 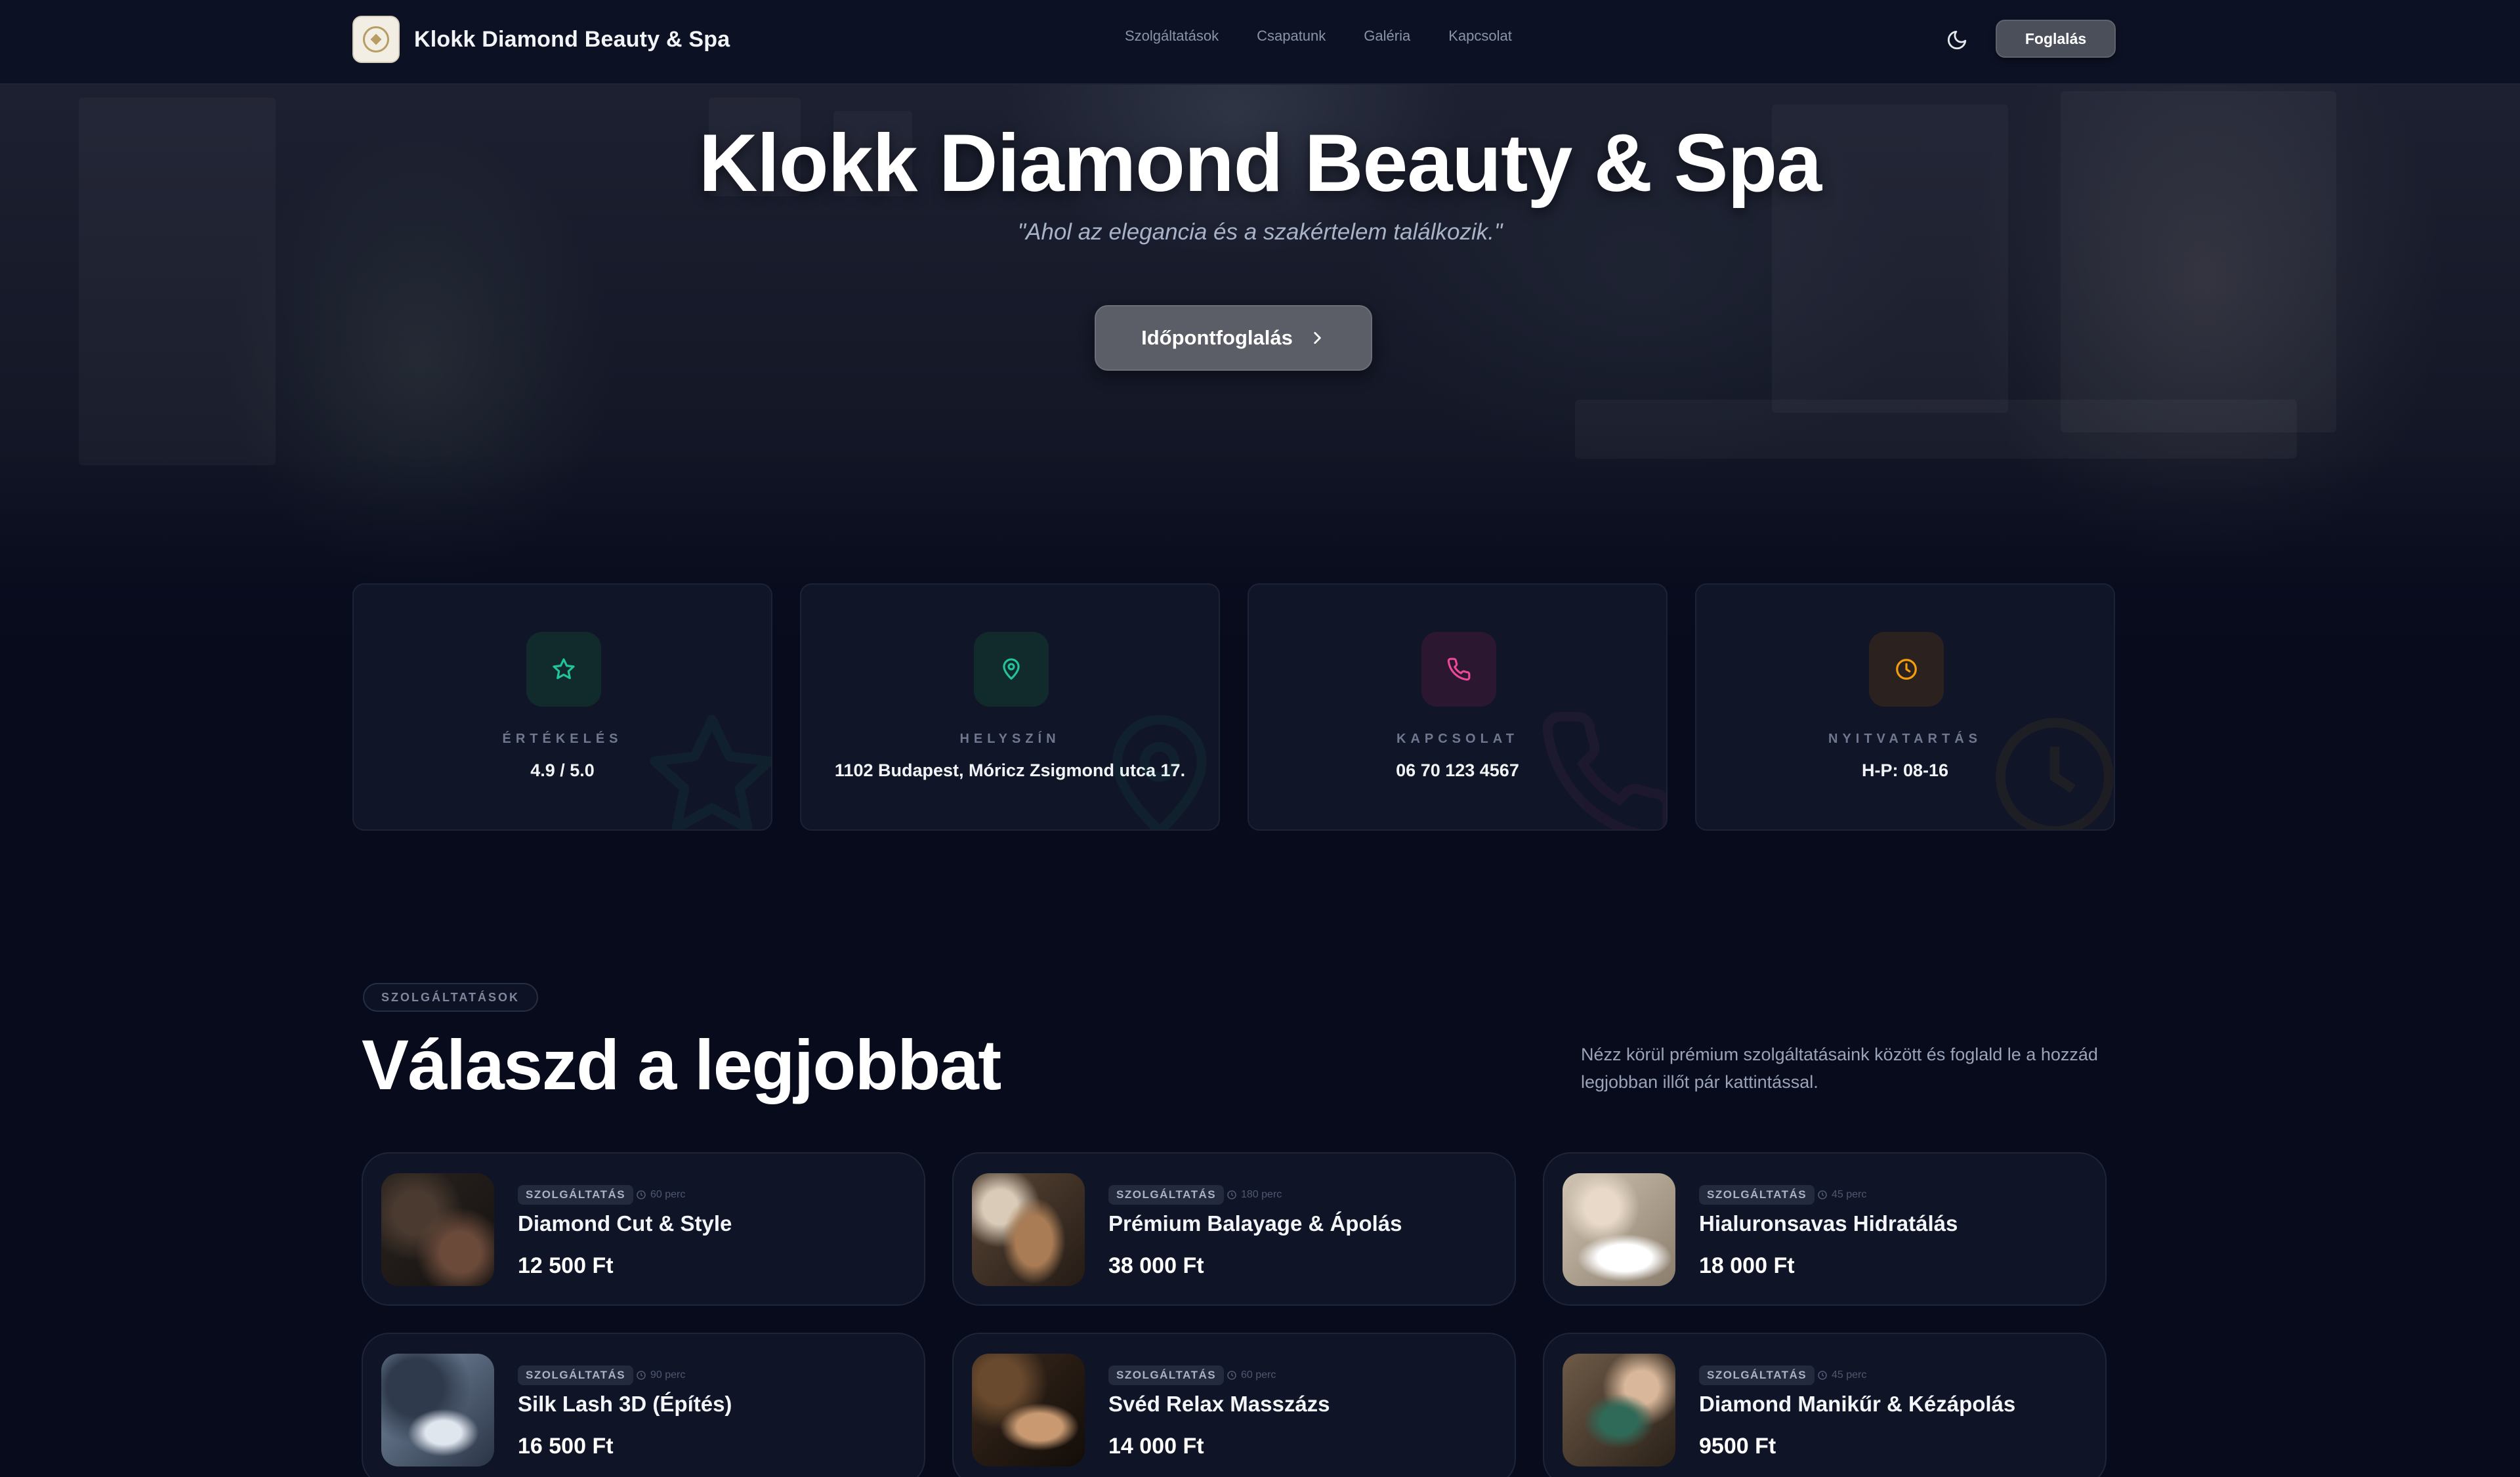 I want to click on phone-watermark-icon, so click(x=1604, y=770).